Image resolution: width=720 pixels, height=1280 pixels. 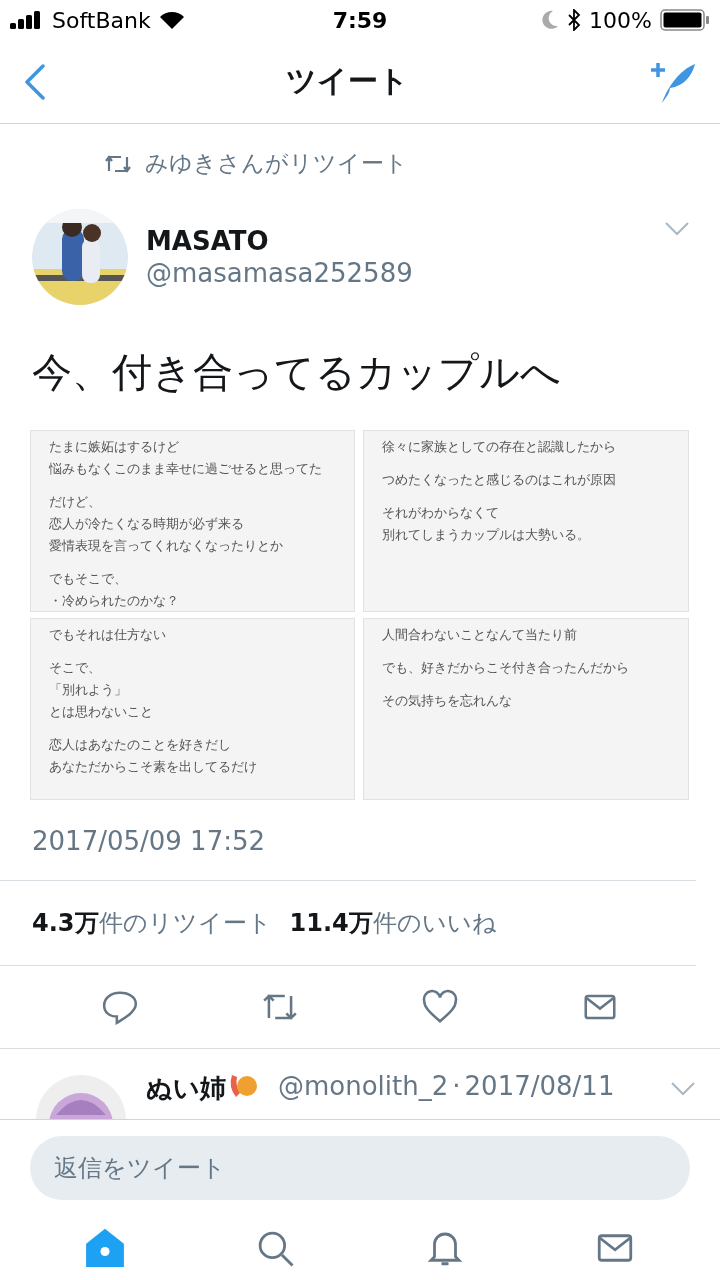 What do you see at coordinates (363, 1086) in the screenshot?
I see `reply-author-handle: @monolith_2` at bounding box center [363, 1086].